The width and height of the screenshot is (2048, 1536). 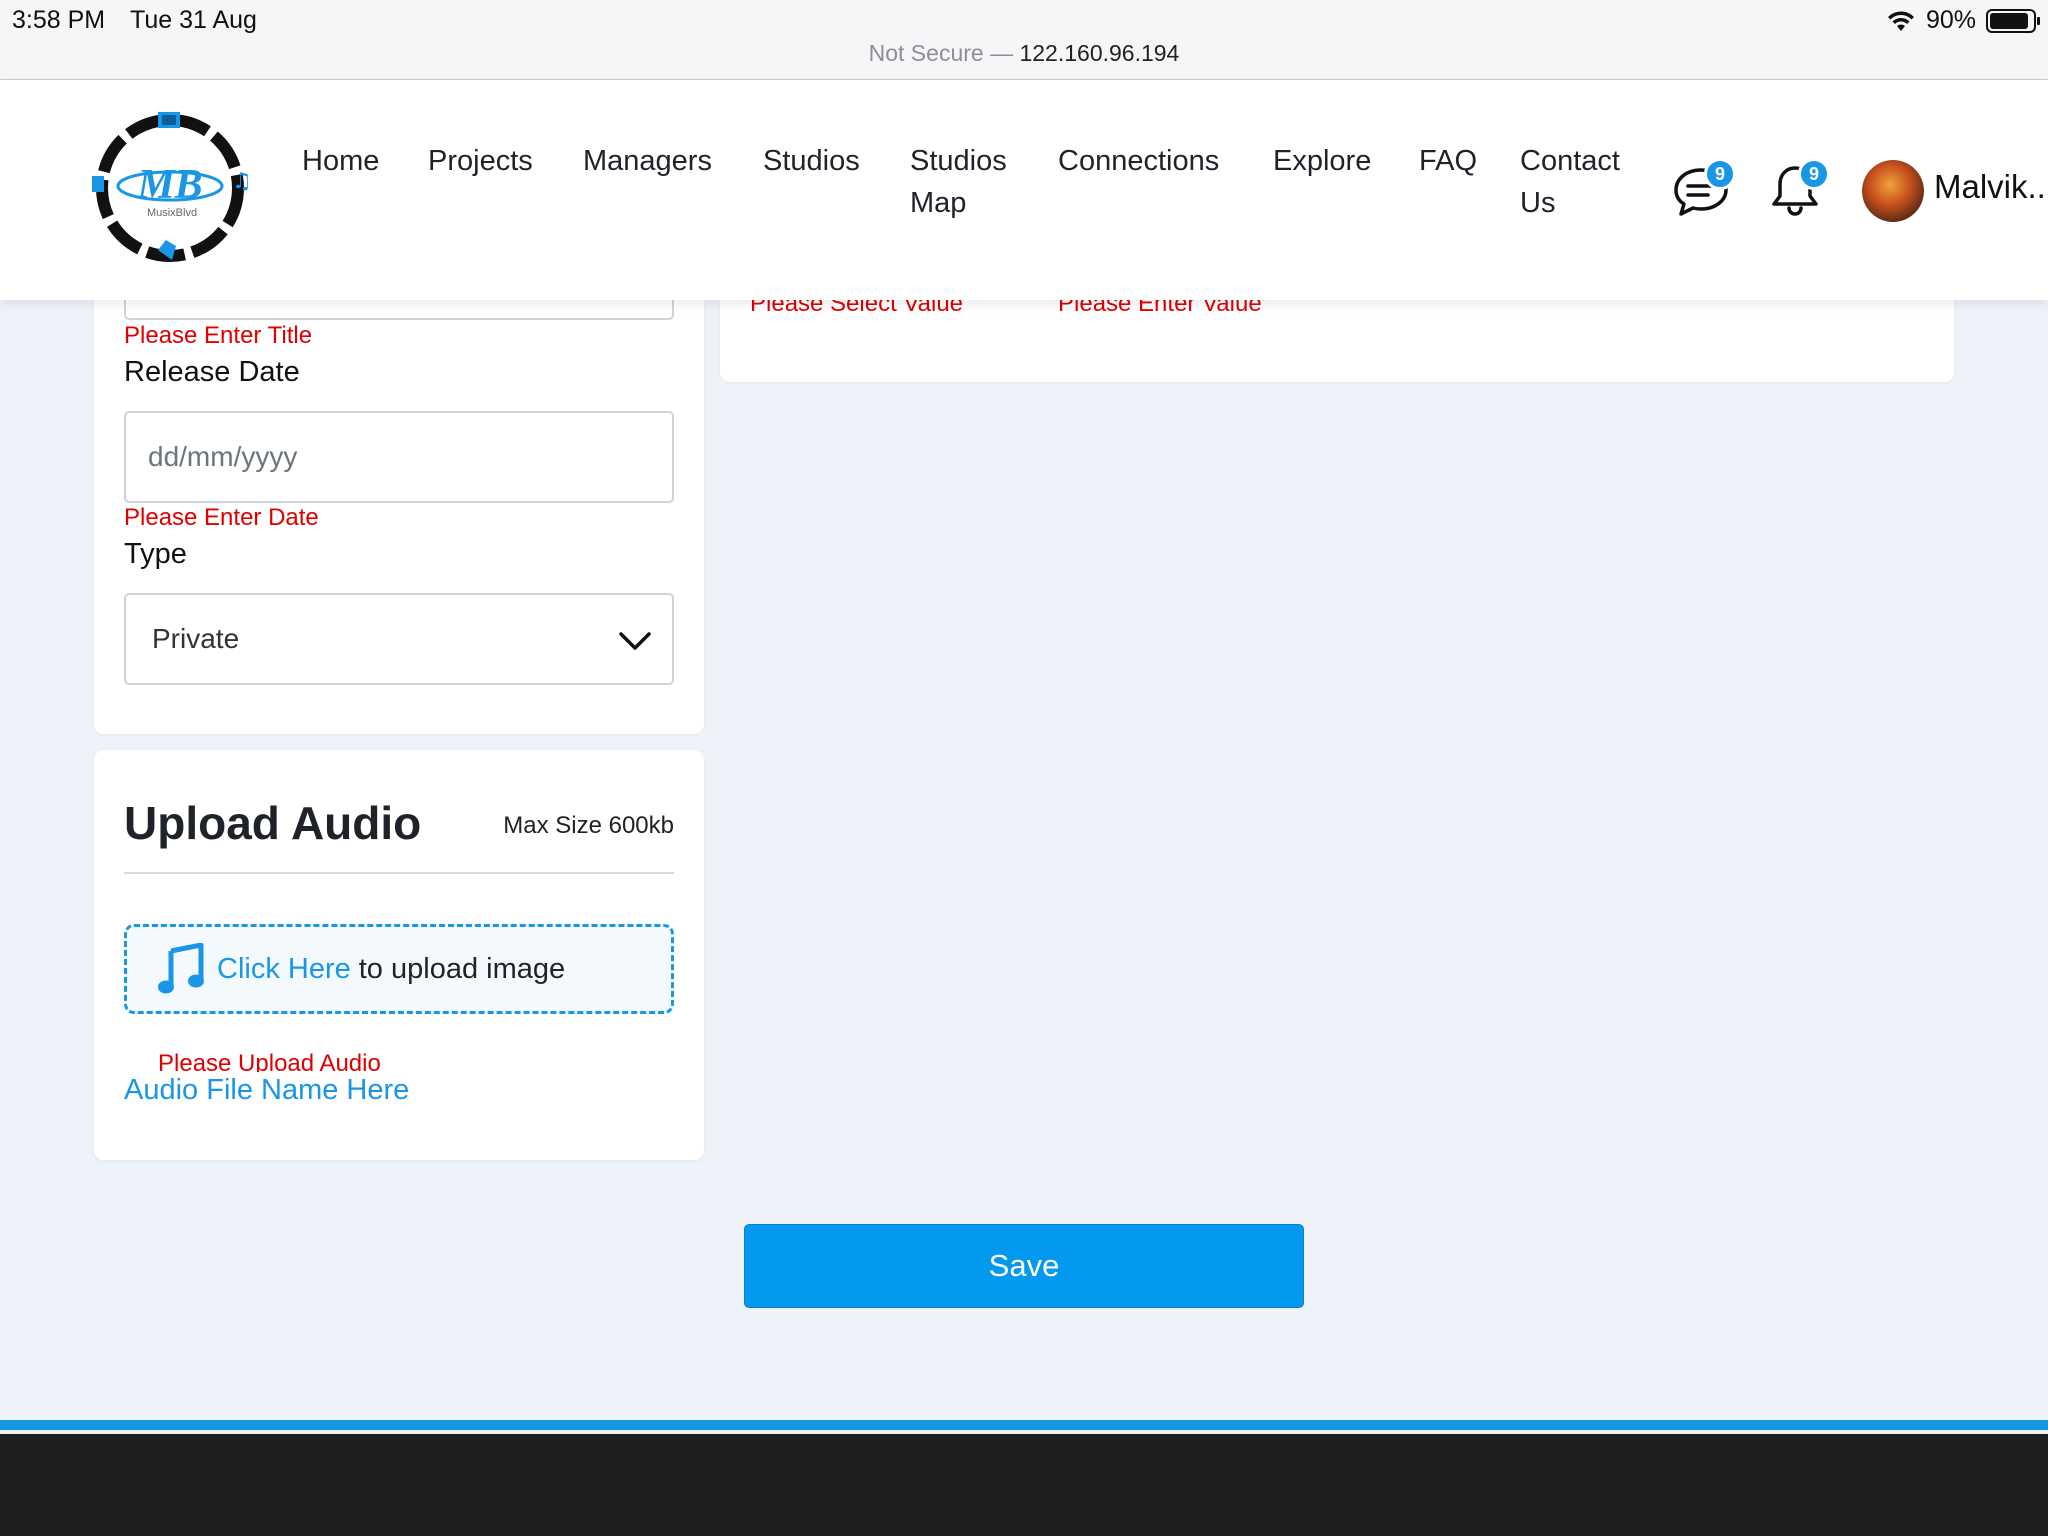 I want to click on release-date-placeholder: dd/mm/yyyy, so click(x=223, y=456).